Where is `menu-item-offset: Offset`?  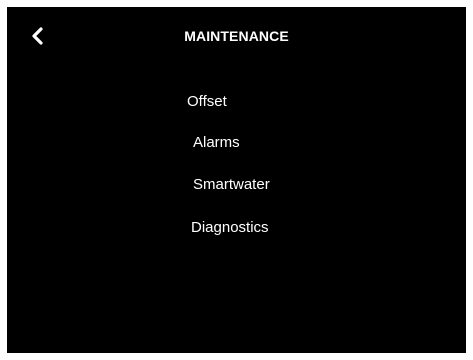 menu-item-offset: Offset is located at coordinates (207, 102).